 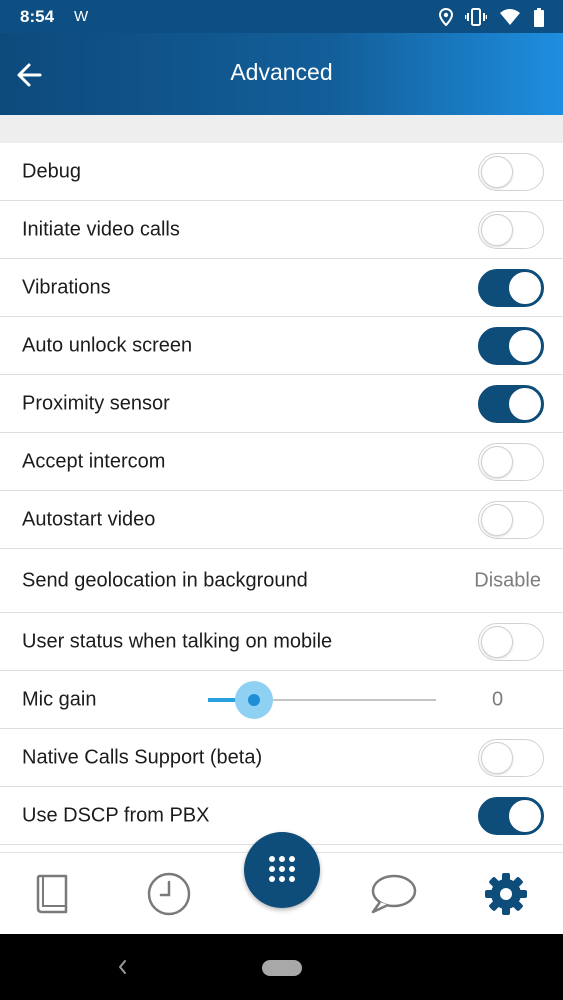 I want to click on wifi-icon, so click(x=510, y=17).